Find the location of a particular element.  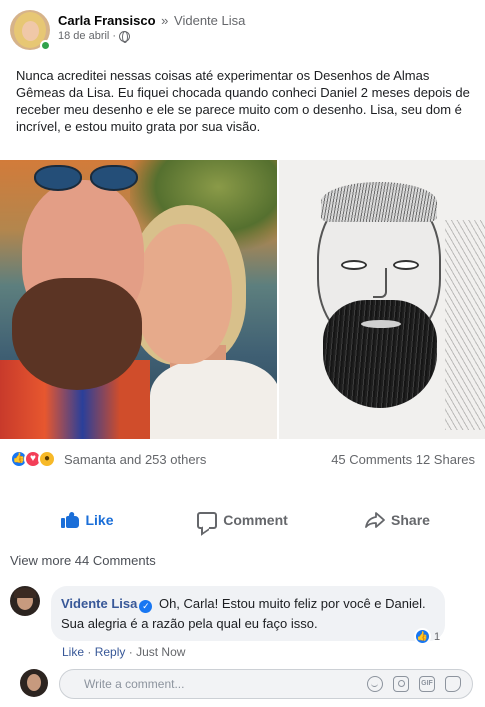

like-label: Like is located at coordinates (99, 520).